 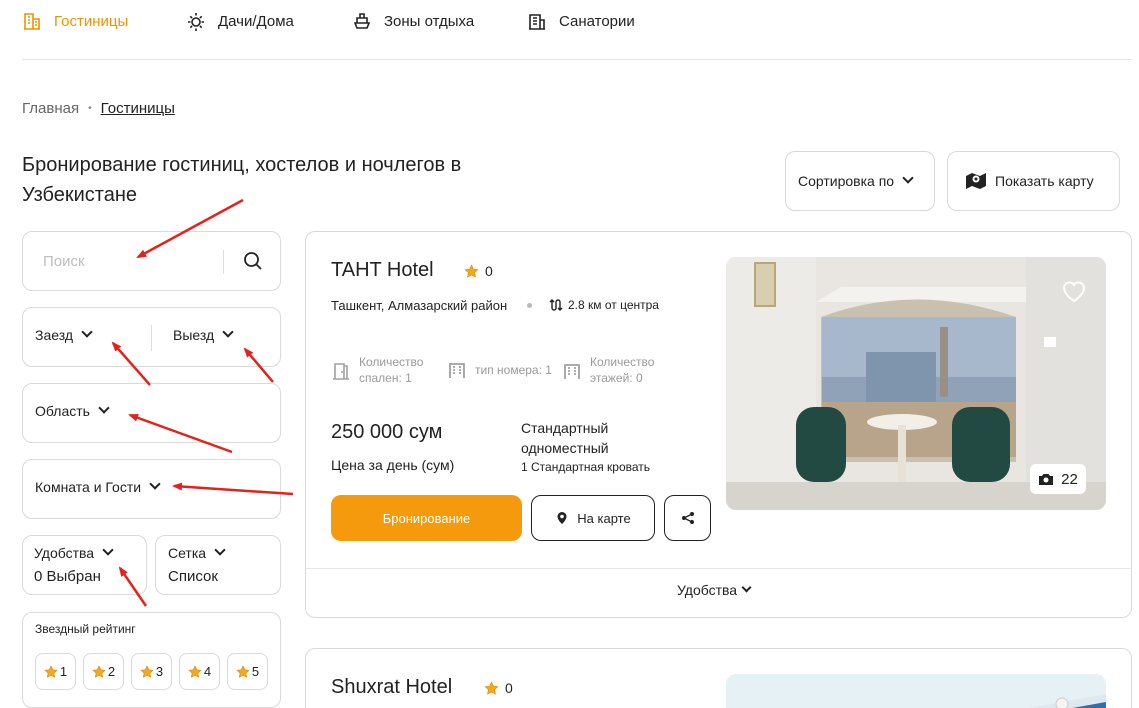 I want to click on location-dot-separator, so click(x=529, y=305).